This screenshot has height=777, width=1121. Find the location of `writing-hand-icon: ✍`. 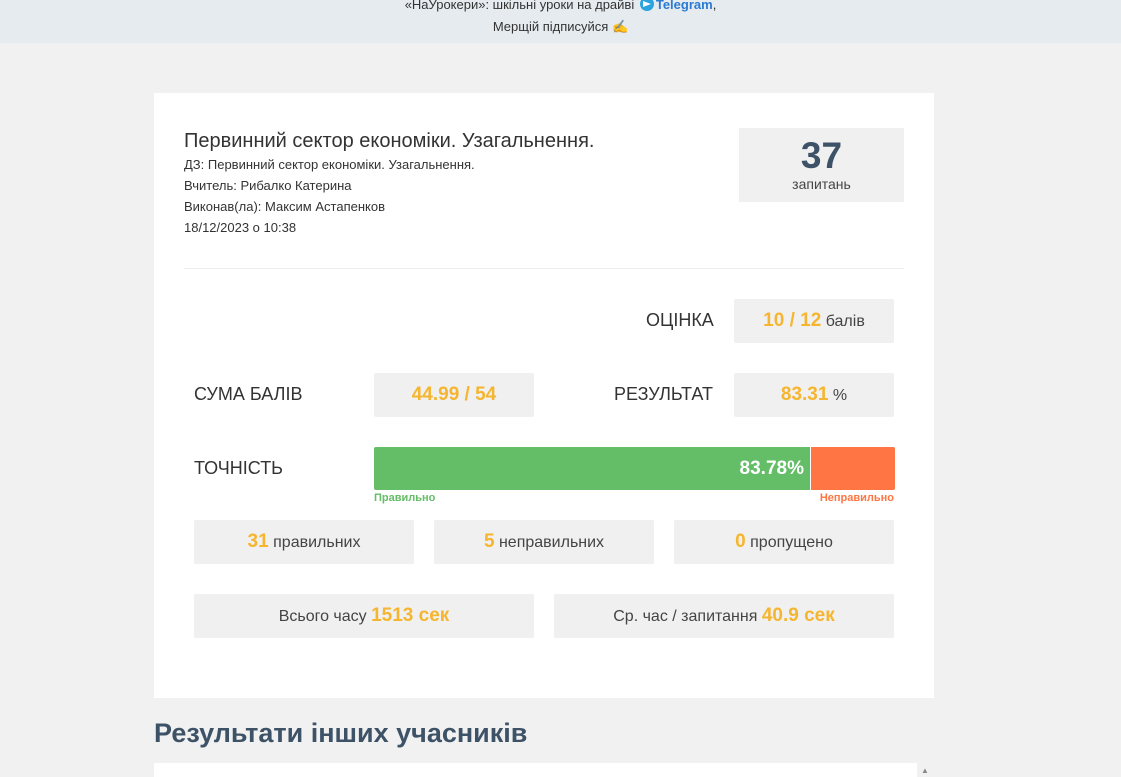

writing-hand-icon: ✍ is located at coordinates (620, 26).